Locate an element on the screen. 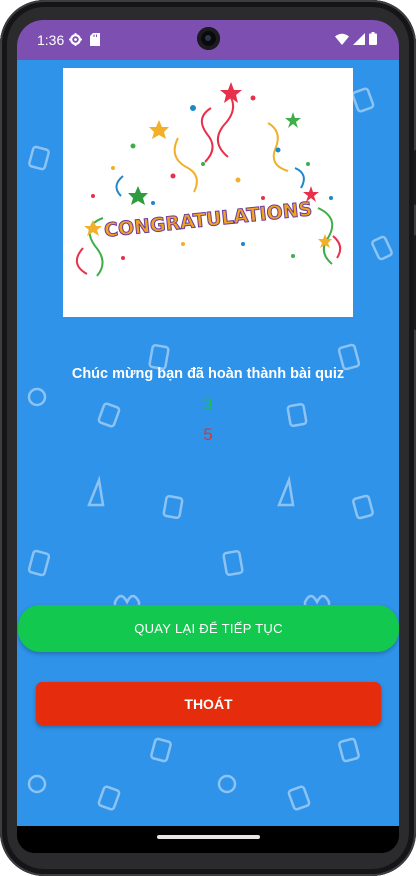  status-time: 1:36 is located at coordinates (51, 40).